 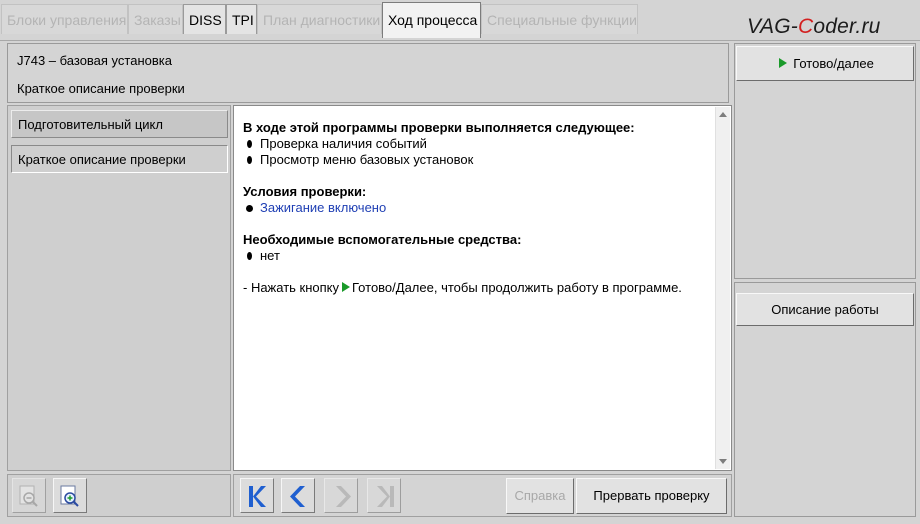 What do you see at coordinates (204, 19) in the screenshot?
I see `tab-diss: DISS` at bounding box center [204, 19].